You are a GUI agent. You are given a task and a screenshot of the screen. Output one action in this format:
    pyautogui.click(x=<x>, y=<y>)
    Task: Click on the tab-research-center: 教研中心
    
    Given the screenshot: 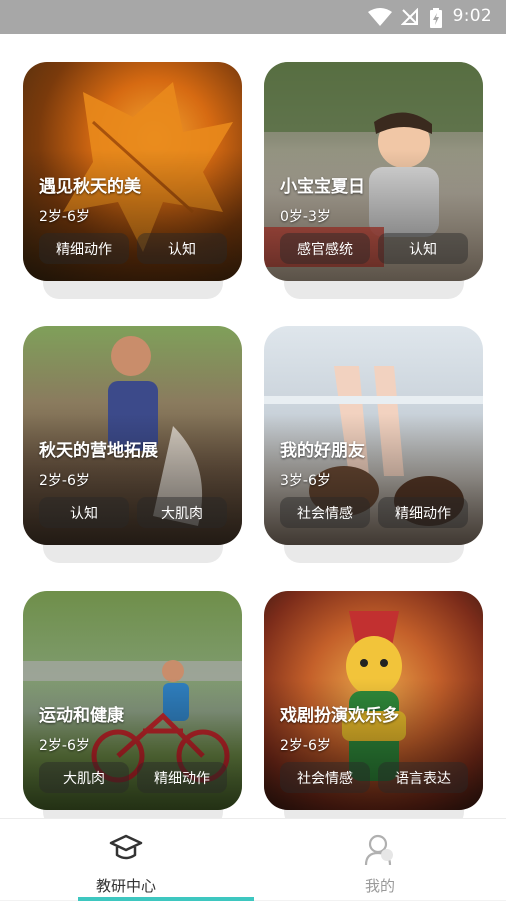 What is the action you would take?
    pyautogui.click(x=126, y=862)
    